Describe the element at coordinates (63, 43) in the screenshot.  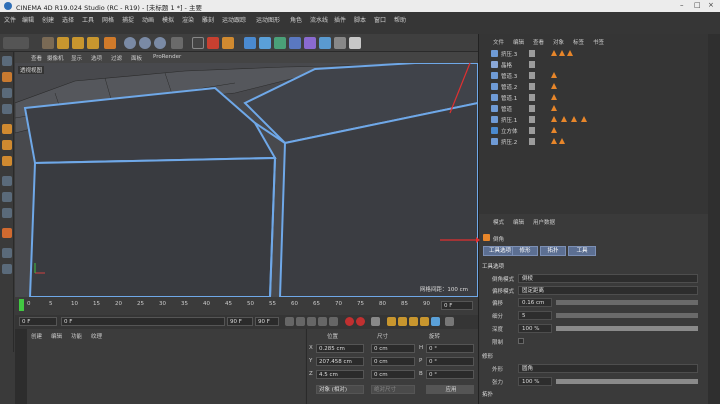
I see `move-tool-icon` at that location.